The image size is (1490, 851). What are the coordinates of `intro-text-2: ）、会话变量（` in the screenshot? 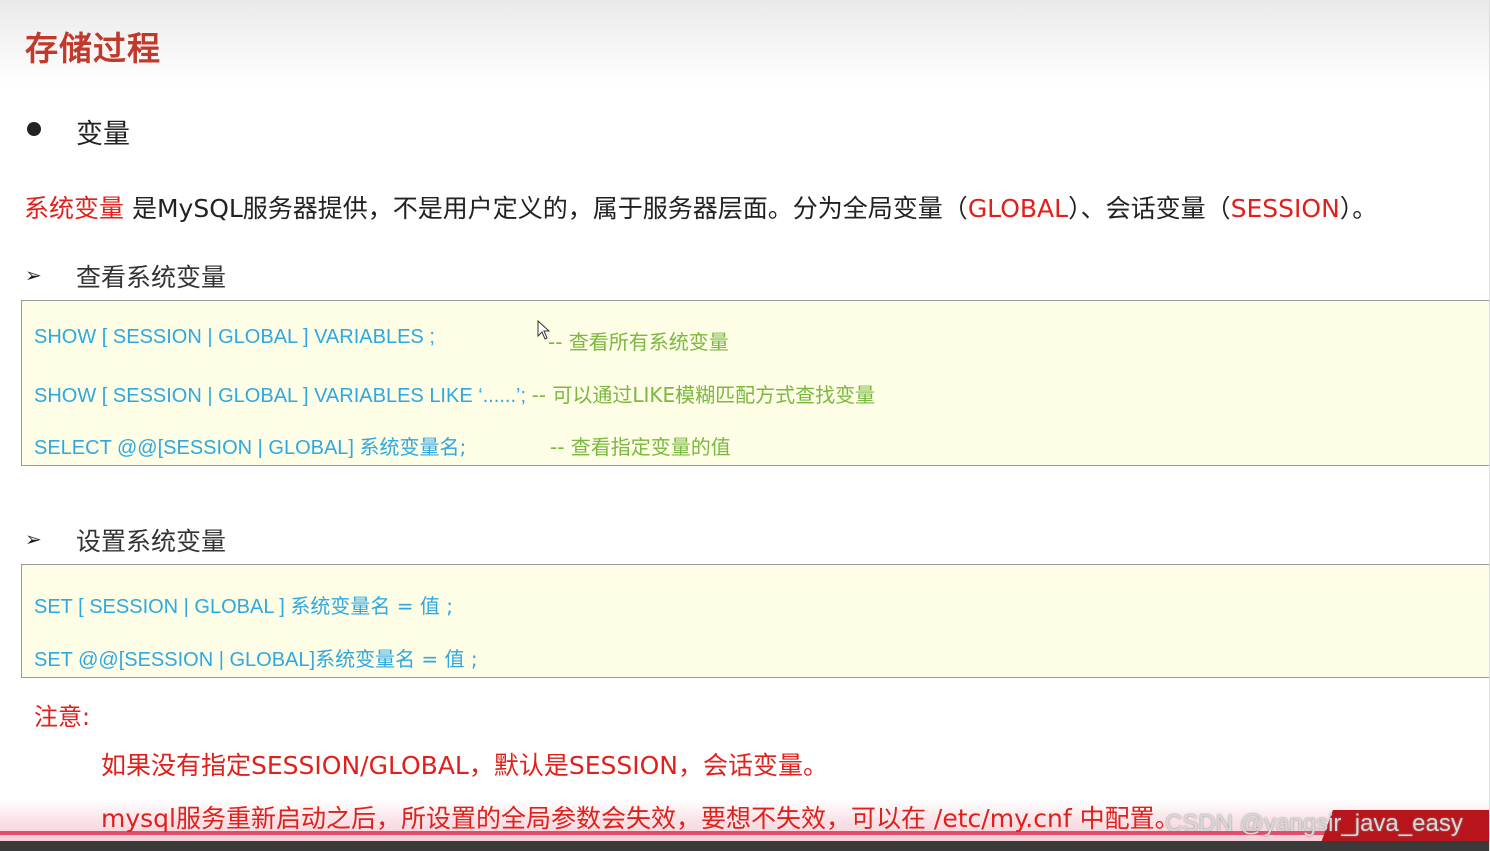 It's located at (1149, 208).